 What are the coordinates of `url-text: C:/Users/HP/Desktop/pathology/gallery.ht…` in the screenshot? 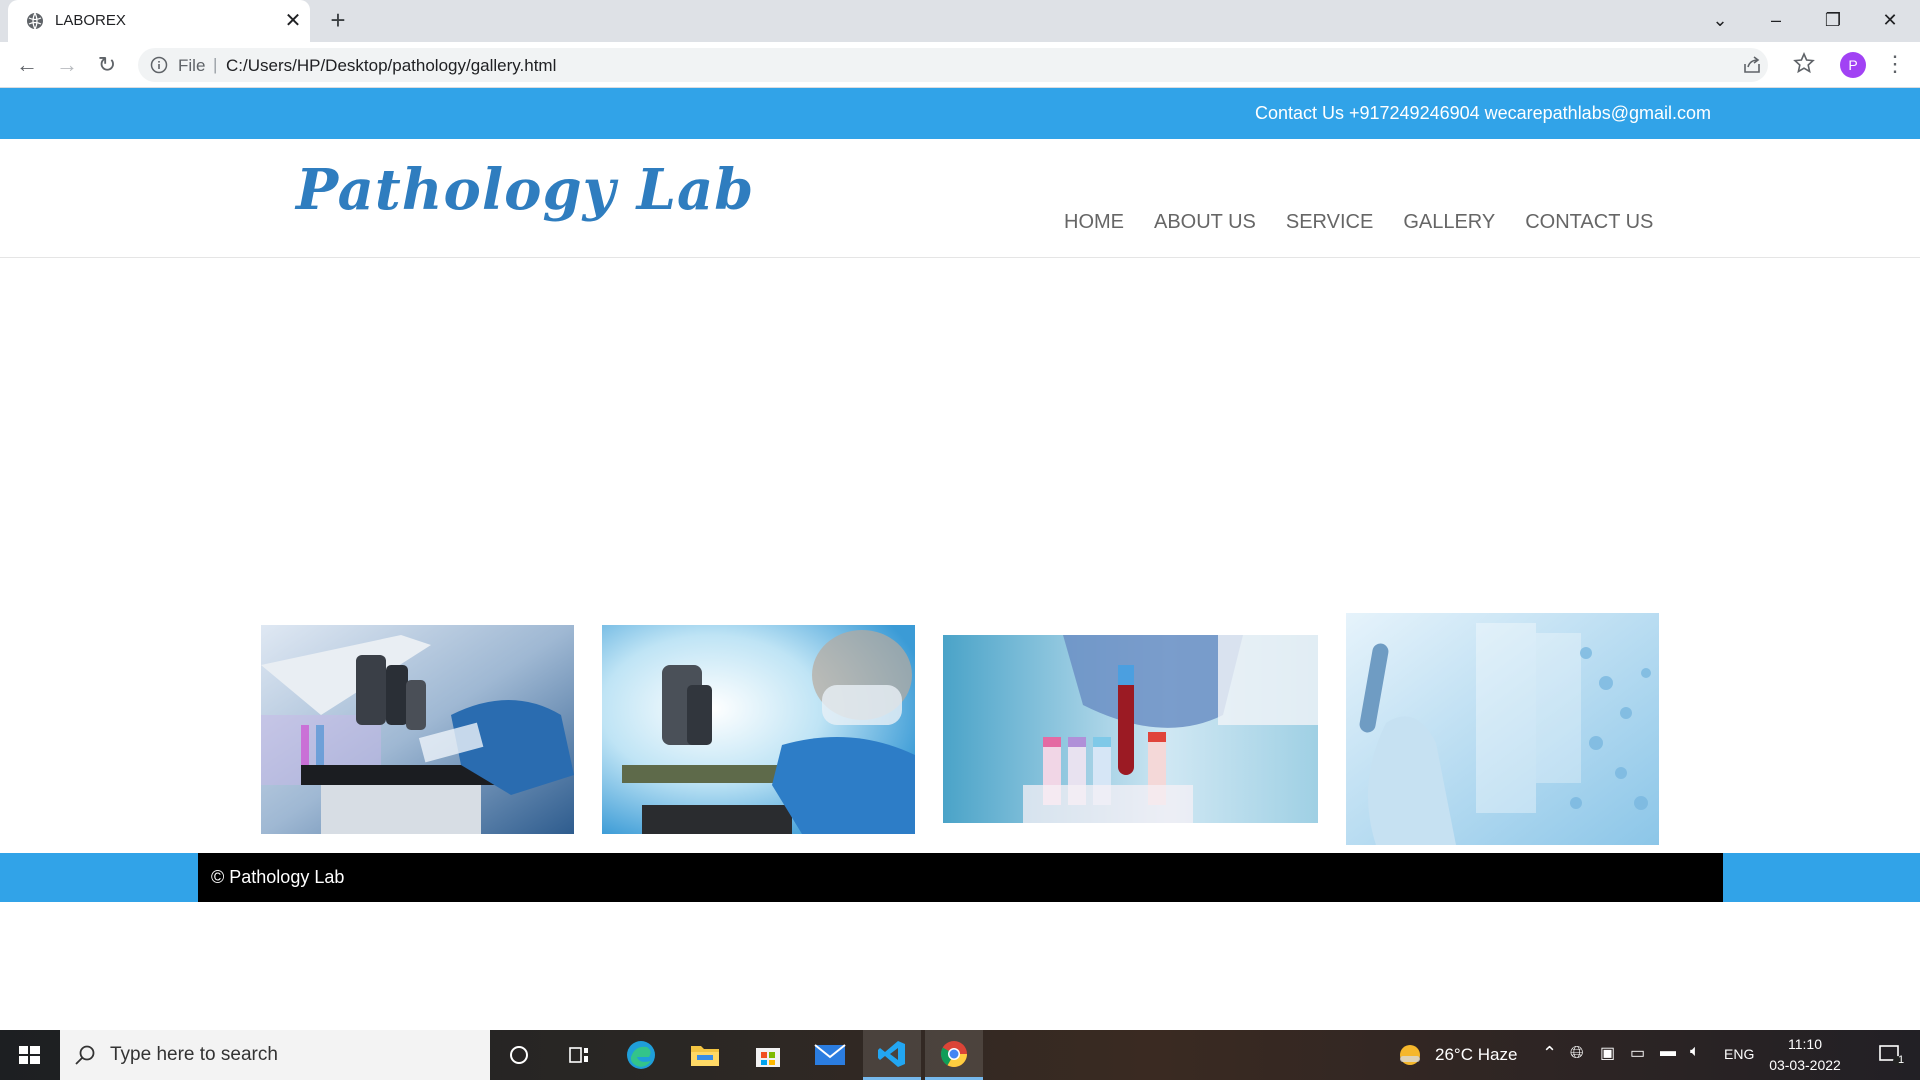 It's located at (391, 66).